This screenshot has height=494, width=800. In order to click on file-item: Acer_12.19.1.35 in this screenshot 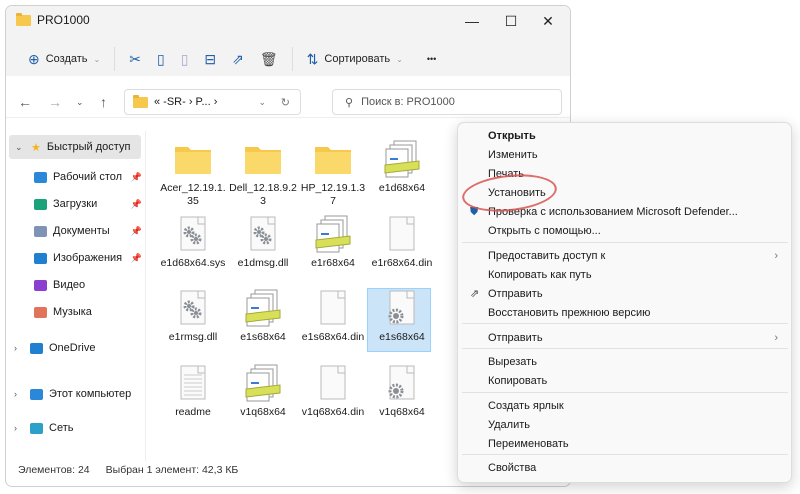, I will do `click(193, 173)`.